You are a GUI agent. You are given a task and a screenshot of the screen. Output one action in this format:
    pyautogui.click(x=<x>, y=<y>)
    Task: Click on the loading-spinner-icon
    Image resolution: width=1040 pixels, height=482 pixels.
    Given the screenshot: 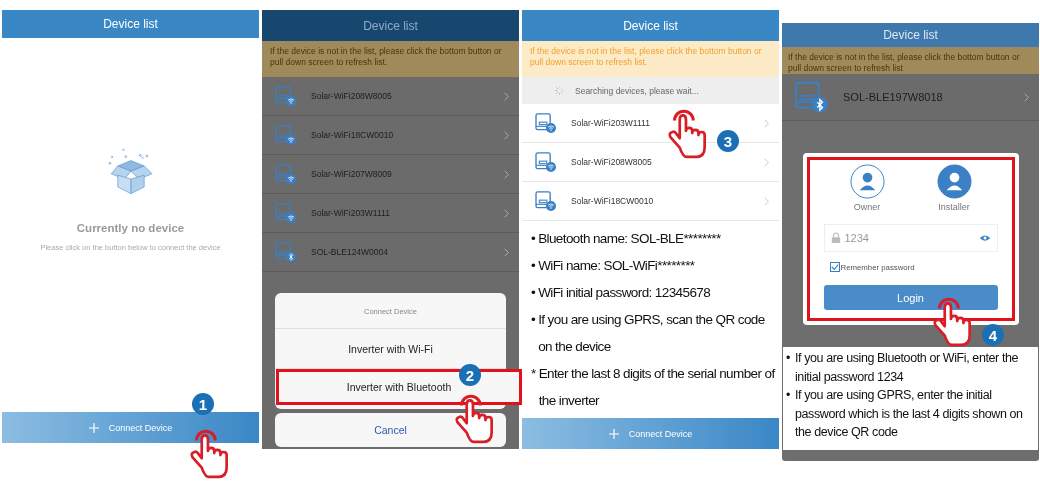 What is the action you would take?
    pyautogui.click(x=559, y=90)
    